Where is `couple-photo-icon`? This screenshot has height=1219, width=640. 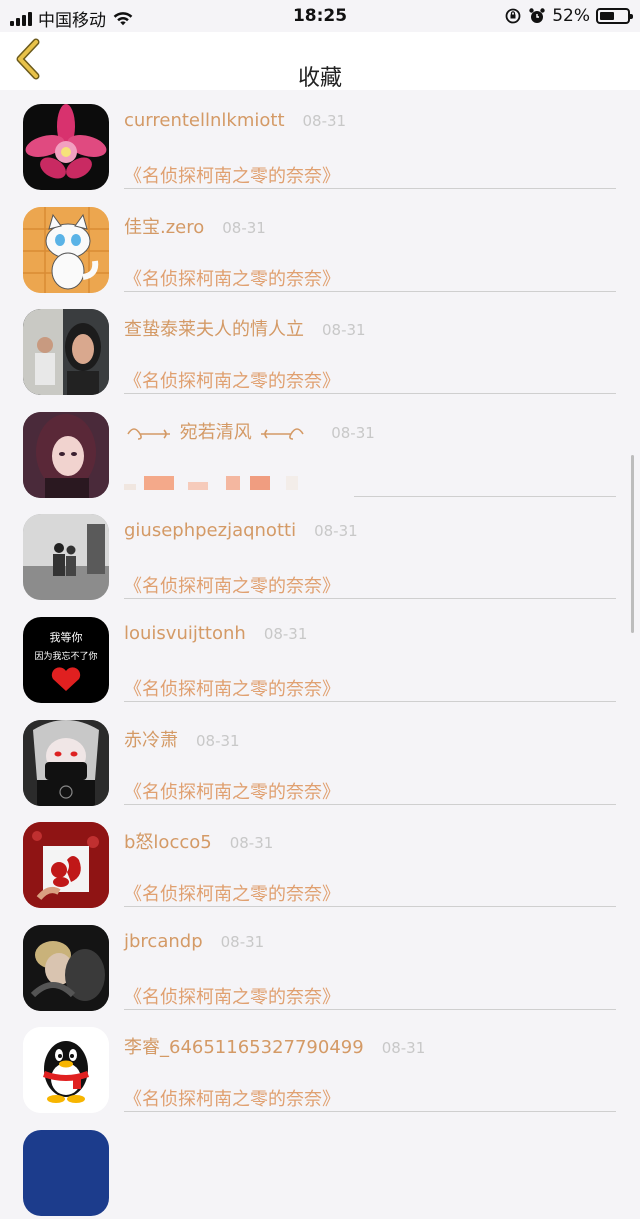 couple-photo-icon is located at coordinates (66, 352).